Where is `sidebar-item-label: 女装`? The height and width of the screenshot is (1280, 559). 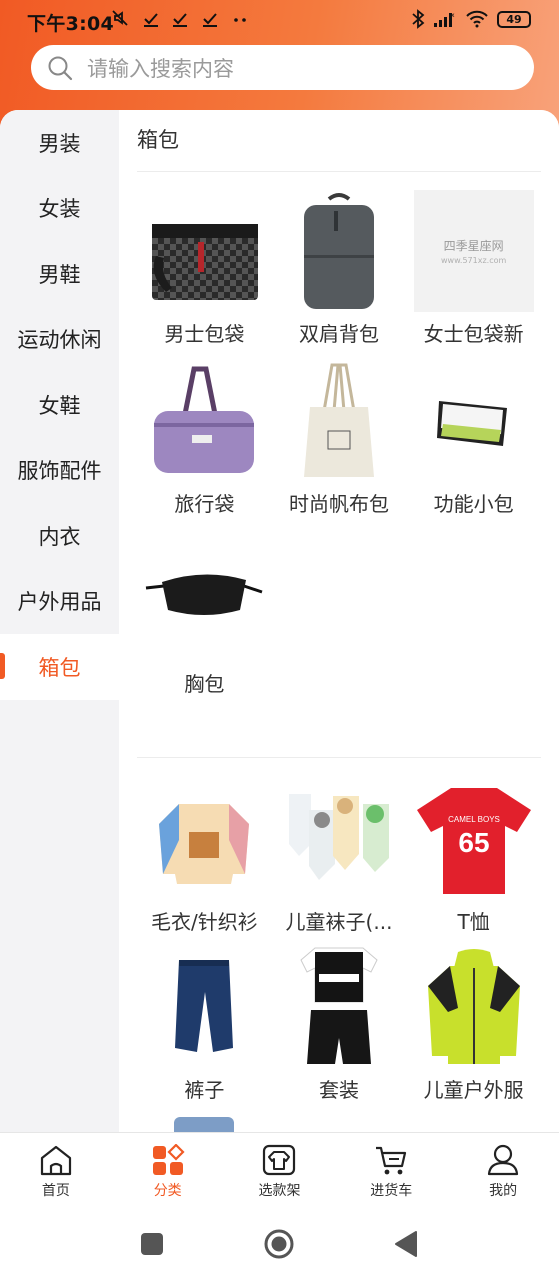
sidebar-item-label: 女装 is located at coordinates (59, 209).